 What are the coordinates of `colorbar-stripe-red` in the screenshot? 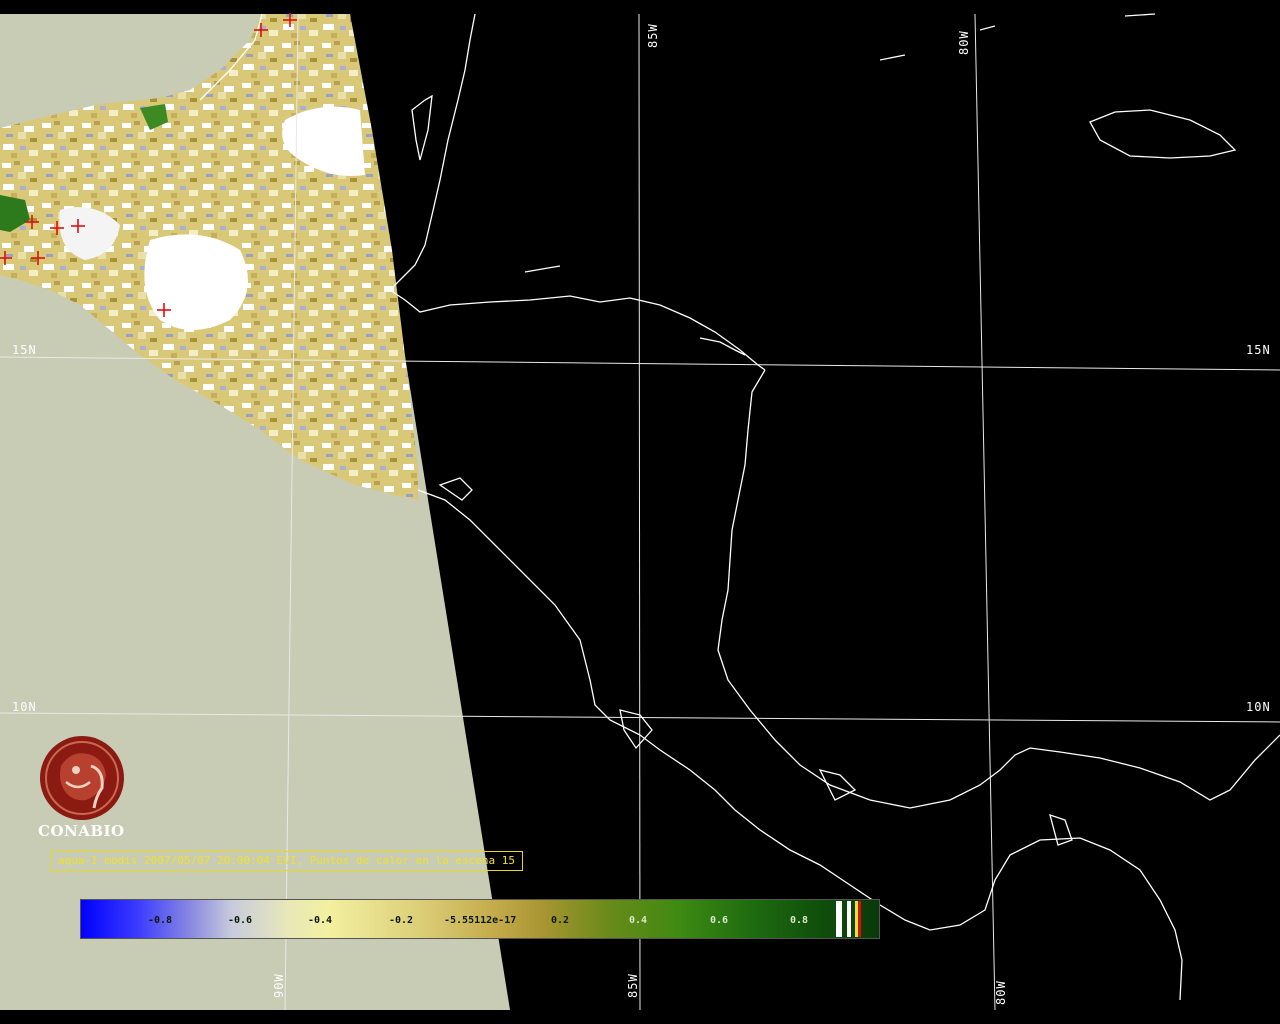 It's located at (859, 919).